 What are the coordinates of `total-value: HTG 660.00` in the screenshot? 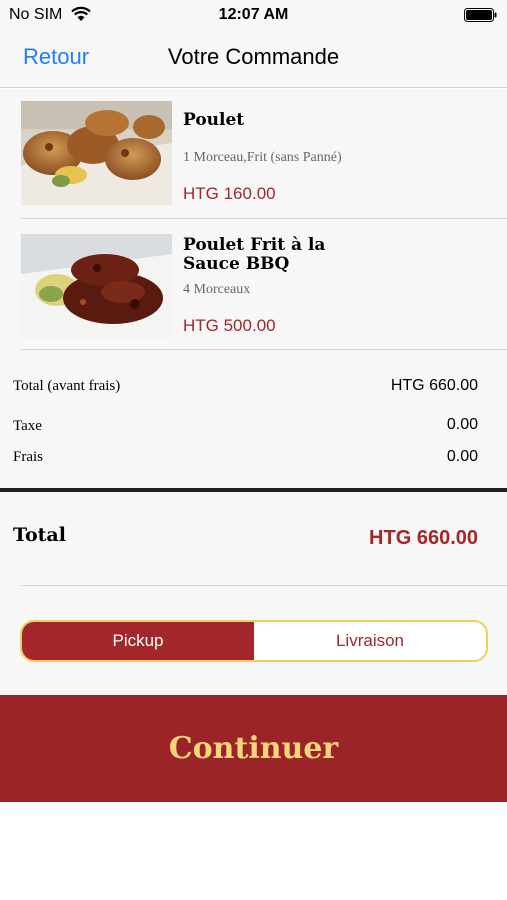 It's located at (423, 538).